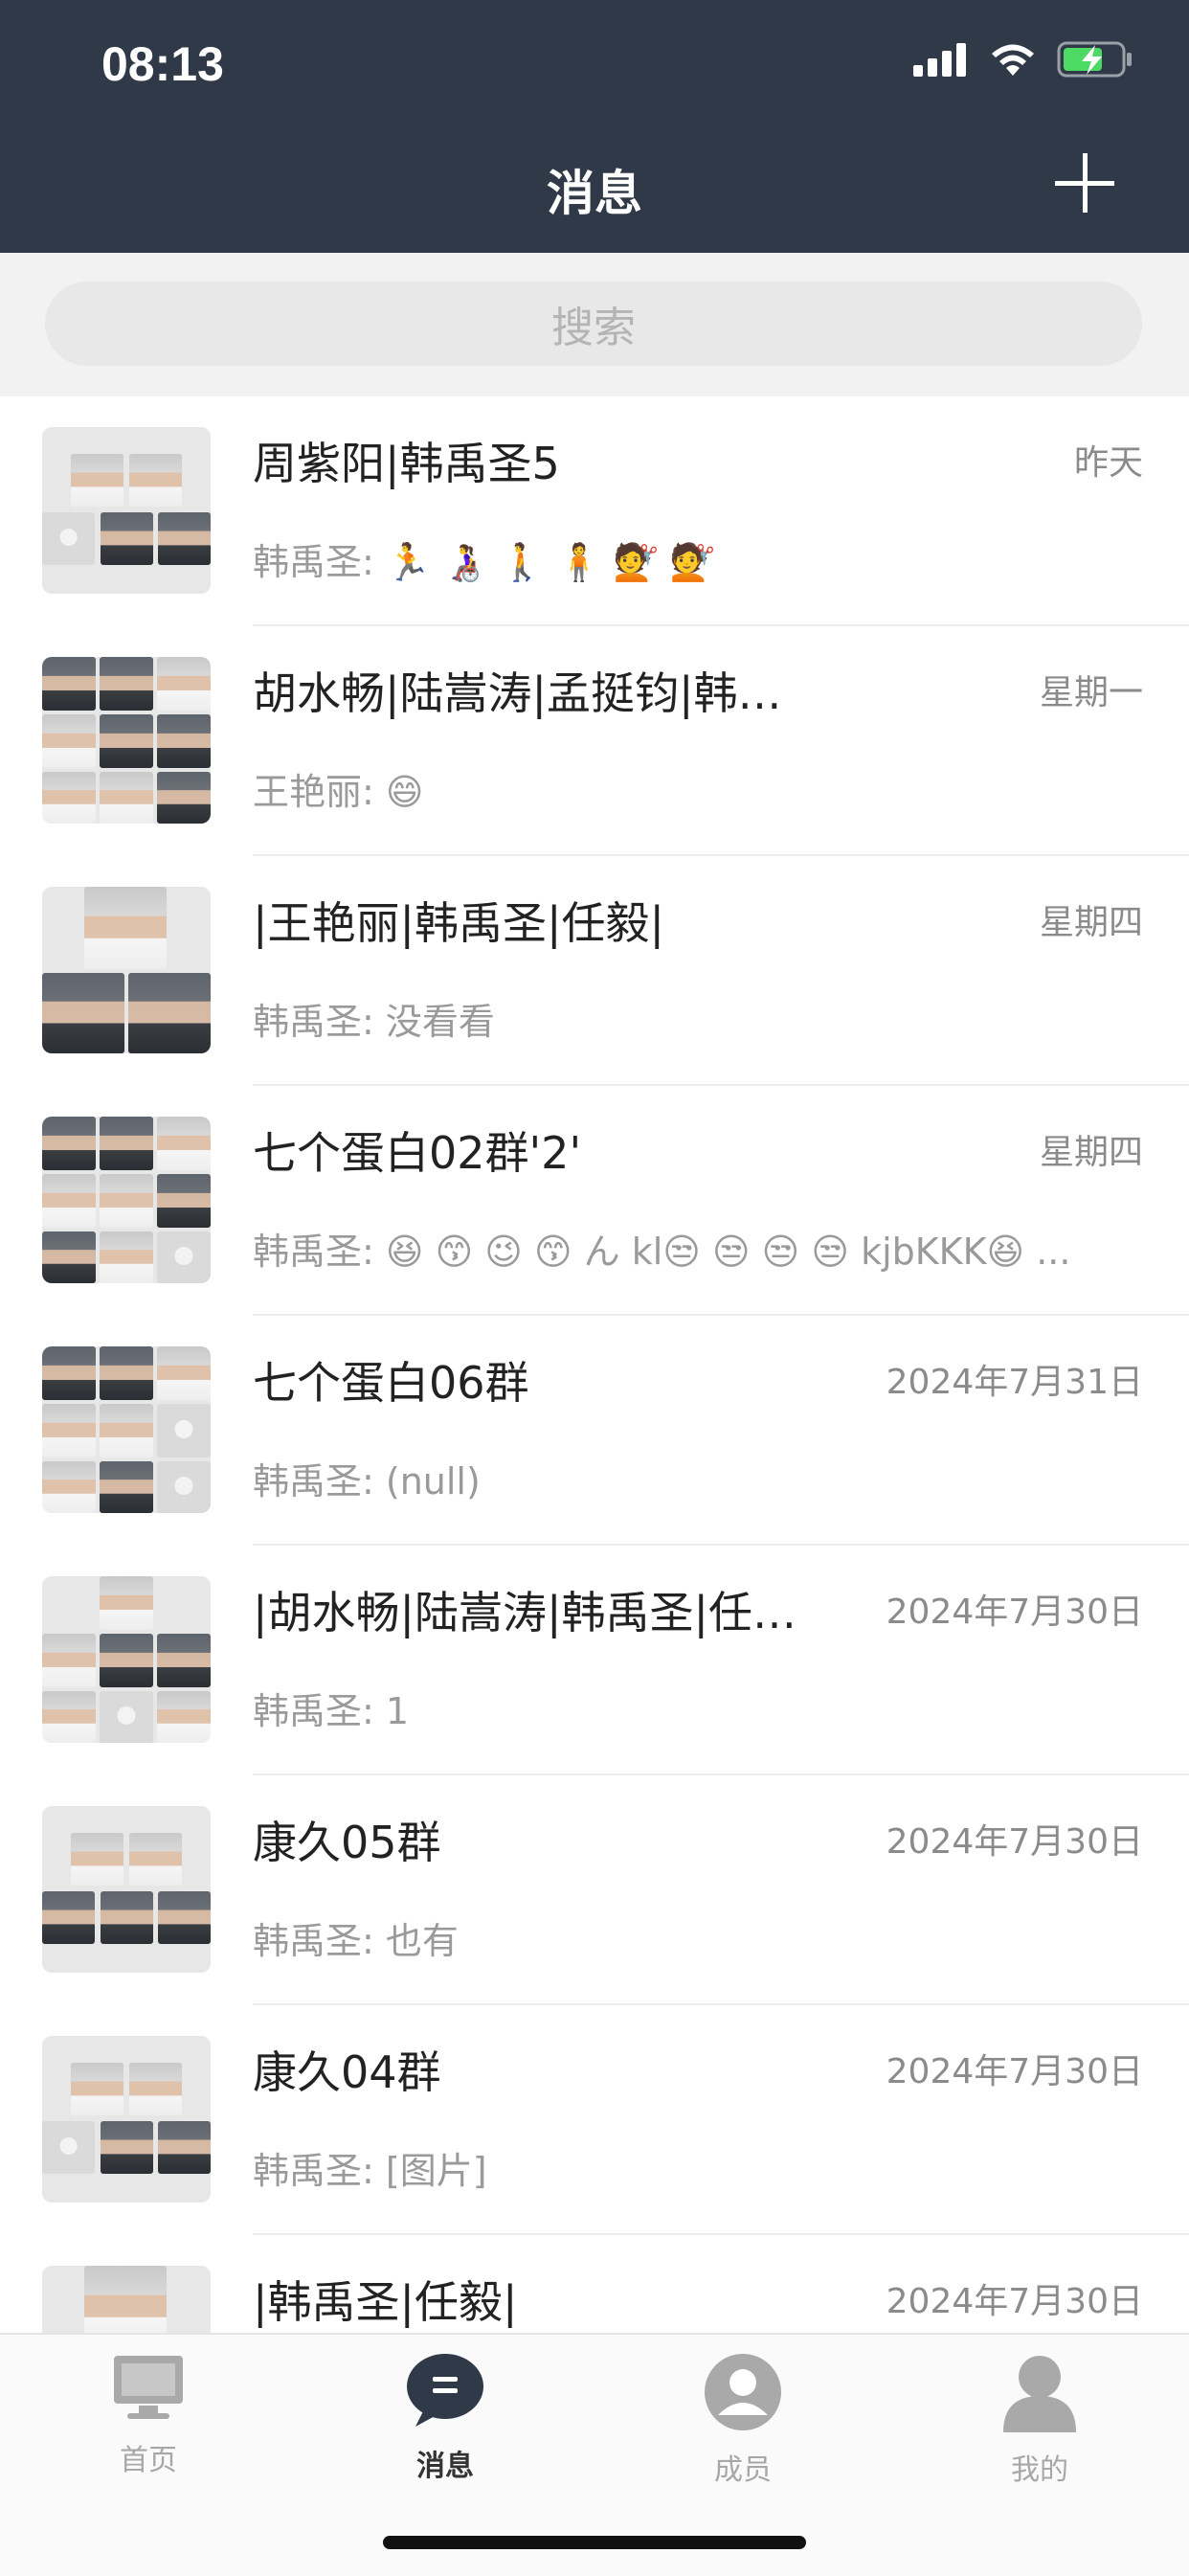  What do you see at coordinates (148, 2387) in the screenshot?
I see `monitor-icon` at bounding box center [148, 2387].